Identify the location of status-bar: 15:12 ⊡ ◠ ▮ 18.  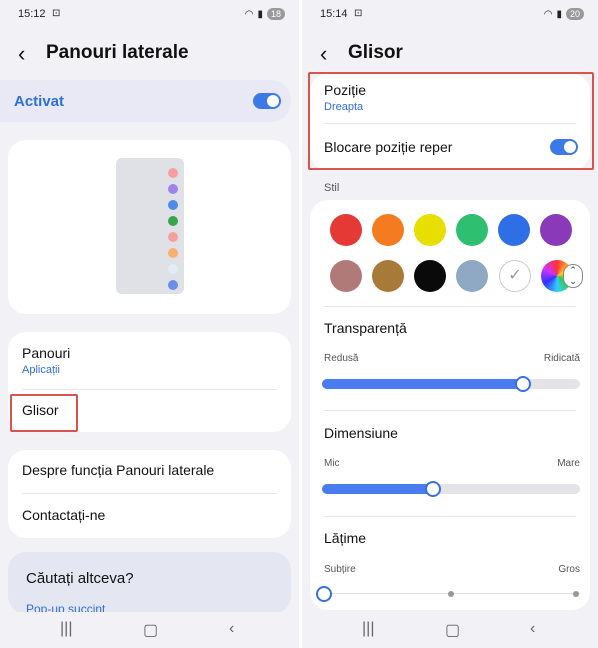
(149, 15).